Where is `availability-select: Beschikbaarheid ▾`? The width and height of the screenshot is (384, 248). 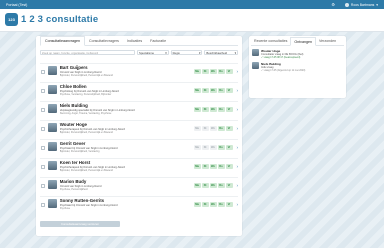 availability-select: Beschikbaarheid ▾ is located at coordinates (221, 52).